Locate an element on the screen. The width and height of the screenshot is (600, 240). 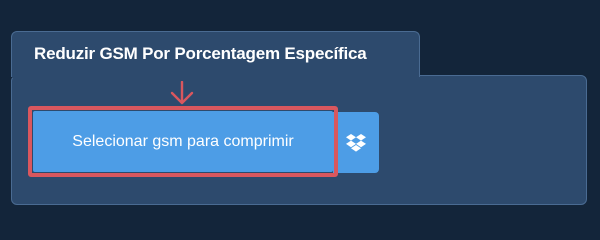
dropbox-upload-button is located at coordinates (356, 142).